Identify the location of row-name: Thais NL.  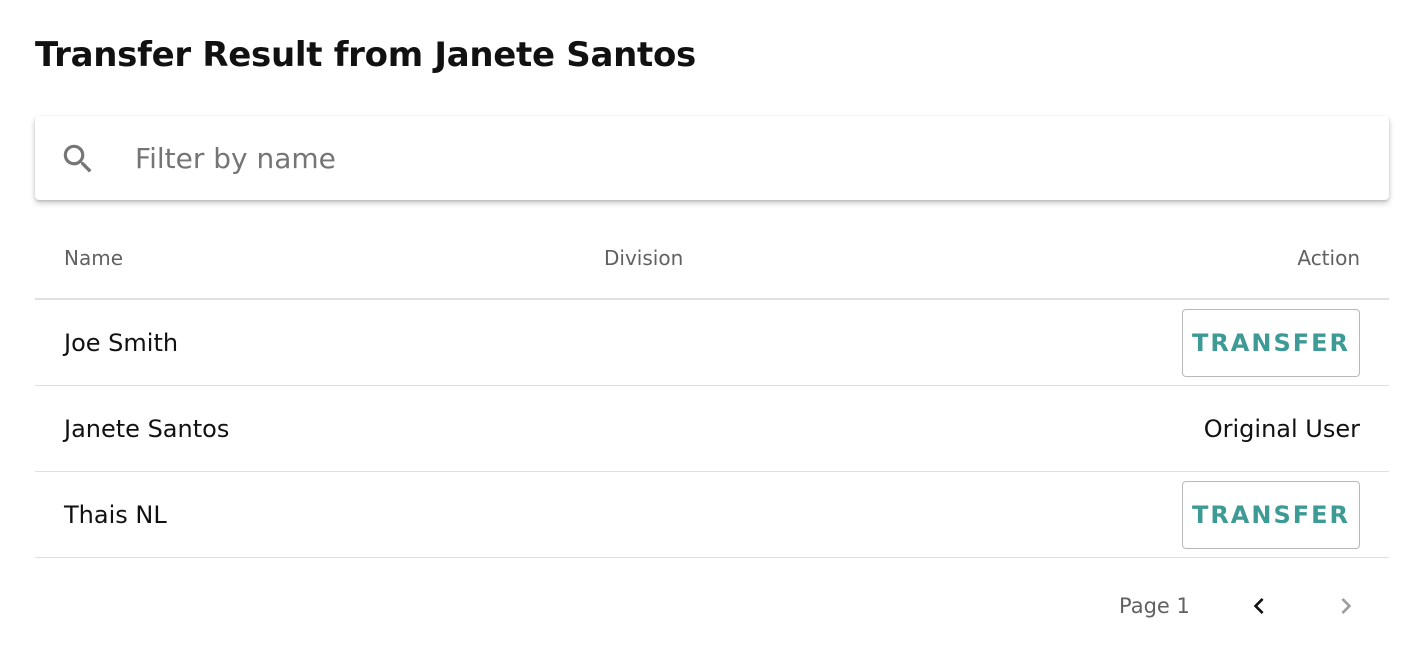
(115, 515).